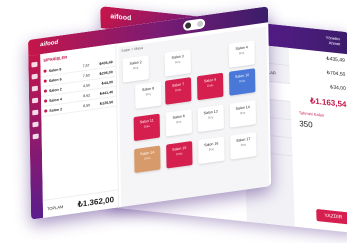 This screenshot has height=243, width=347. I want to click on table-tile: Salon 11 Dolu, so click(147, 127).